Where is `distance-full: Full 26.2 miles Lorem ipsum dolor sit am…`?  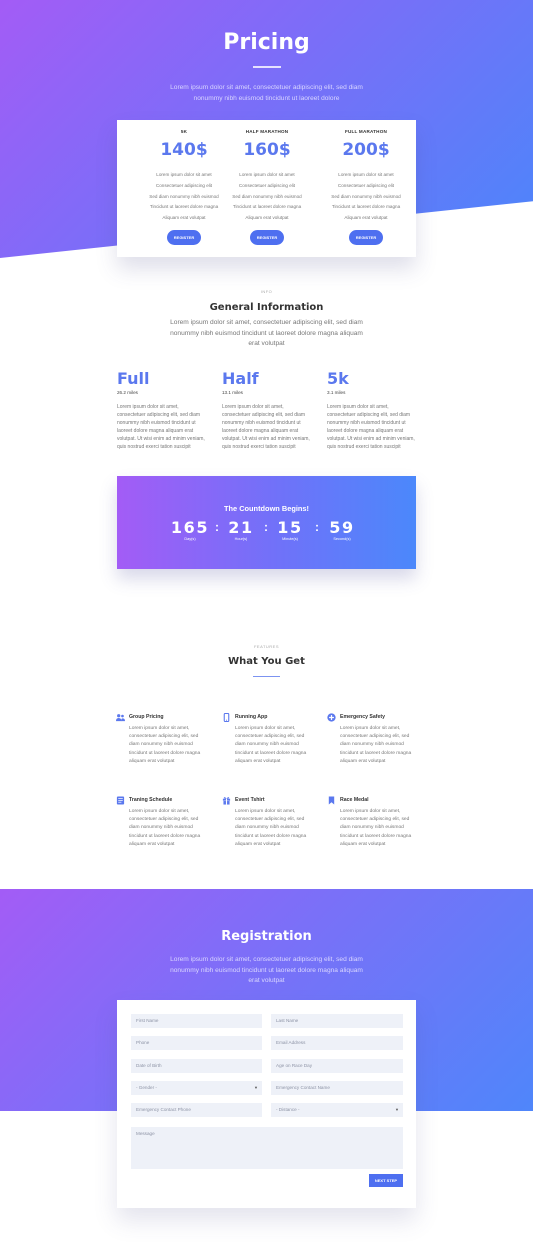 distance-full: Full 26.2 miles Lorem ipsum dolor sit am… is located at coordinates (161, 411).